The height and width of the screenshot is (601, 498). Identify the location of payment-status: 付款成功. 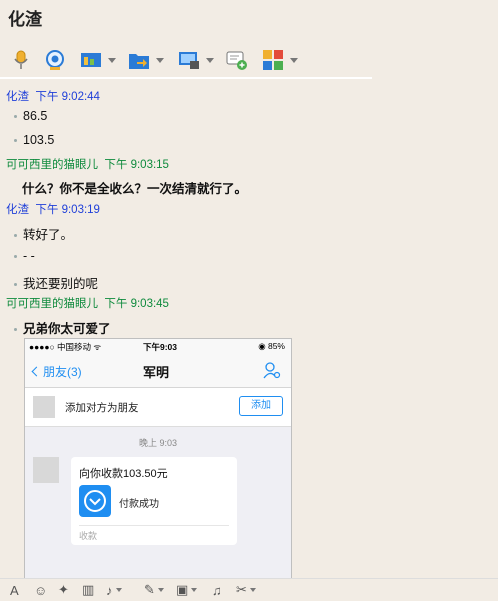
(139, 504).